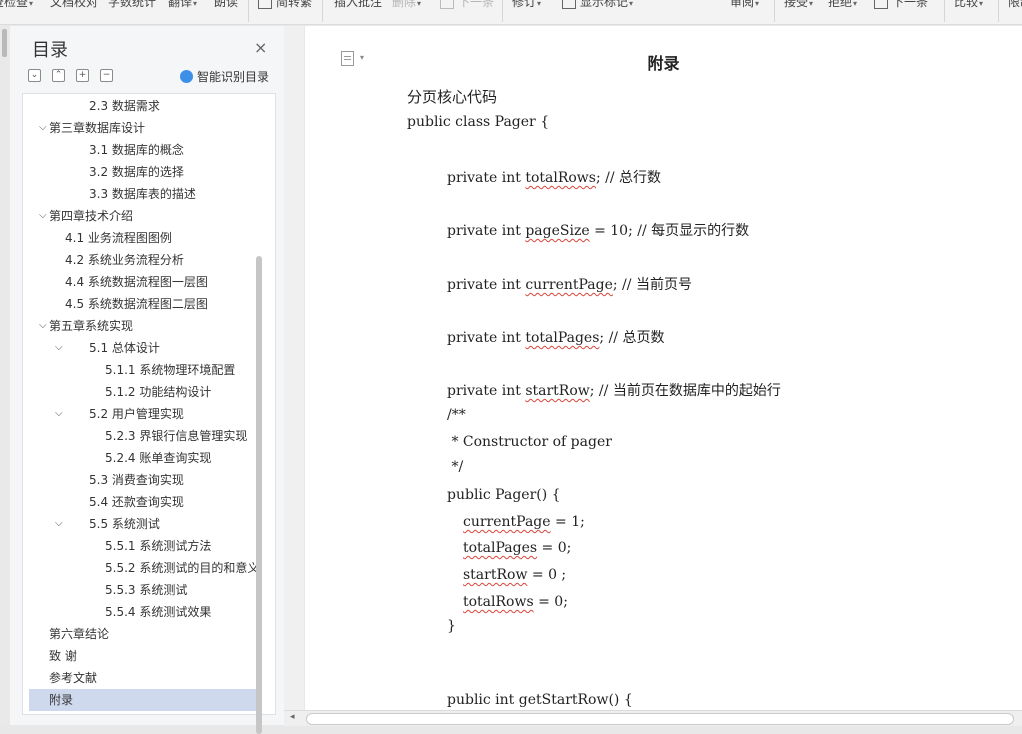 The image size is (1022, 734). Describe the element at coordinates (91, 326) in the screenshot. I see `toc-item-label: 第五章系统实现` at that location.